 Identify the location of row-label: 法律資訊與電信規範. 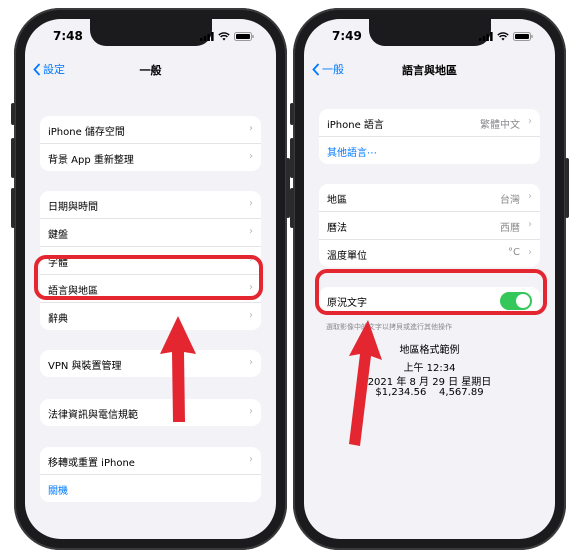
(93, 415).